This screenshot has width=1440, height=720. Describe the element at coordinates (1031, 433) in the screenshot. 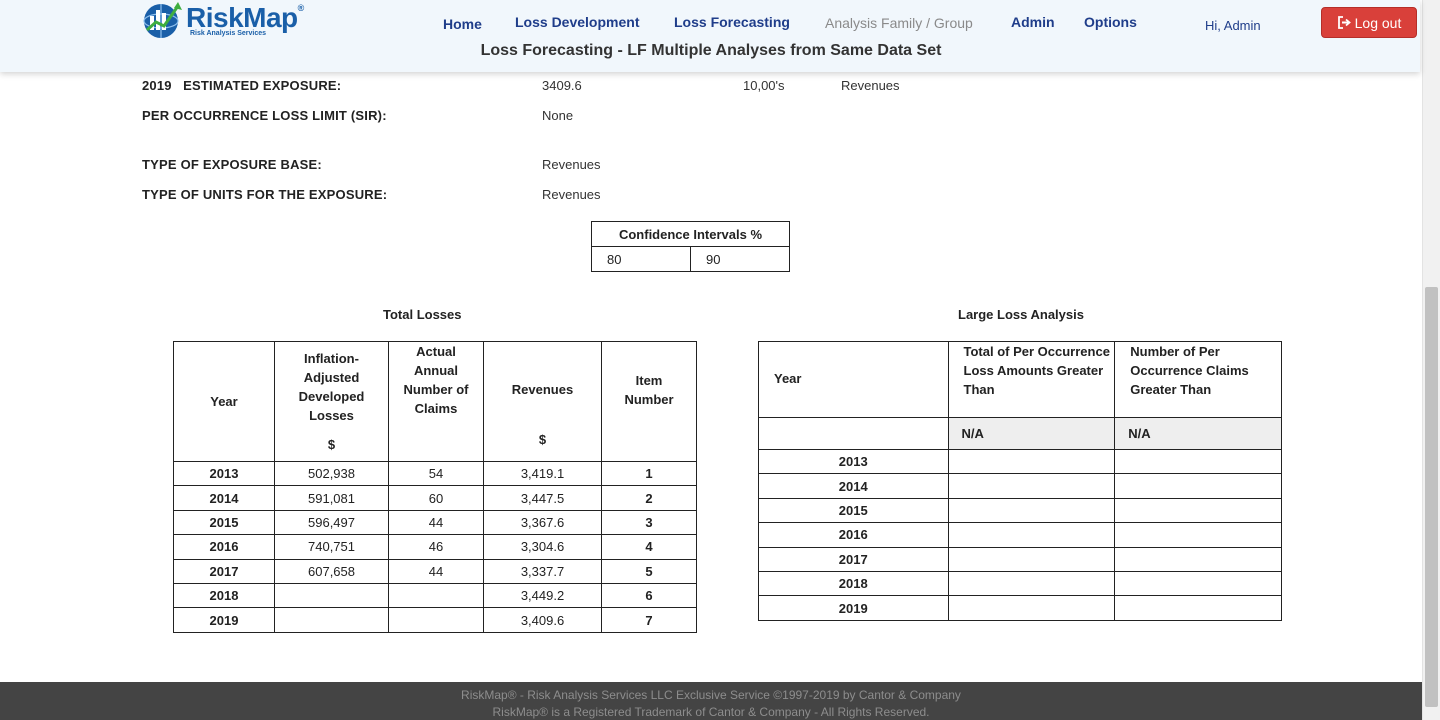

I see `lla-threshold-total: N/A` at that location.